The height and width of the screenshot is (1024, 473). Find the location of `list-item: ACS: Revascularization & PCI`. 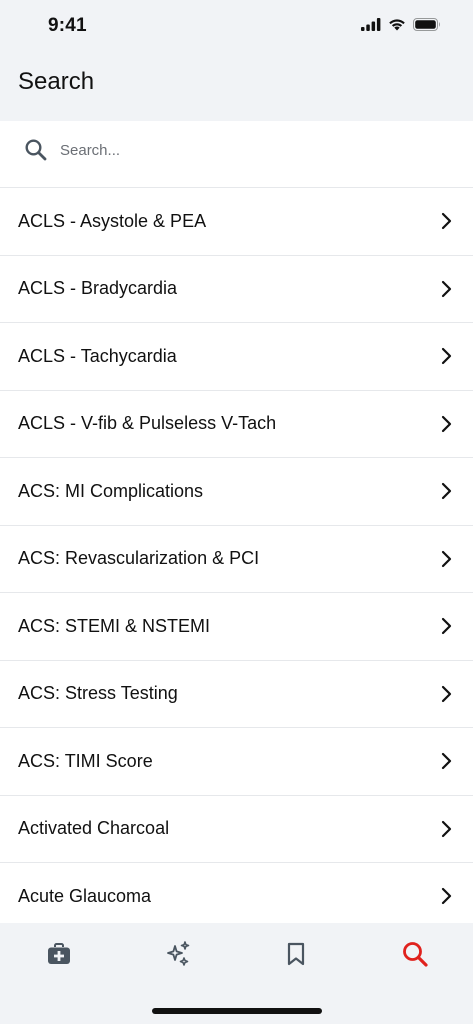

list-item: ACS: Revascularization & PCI is located at coordinates (236, 559).